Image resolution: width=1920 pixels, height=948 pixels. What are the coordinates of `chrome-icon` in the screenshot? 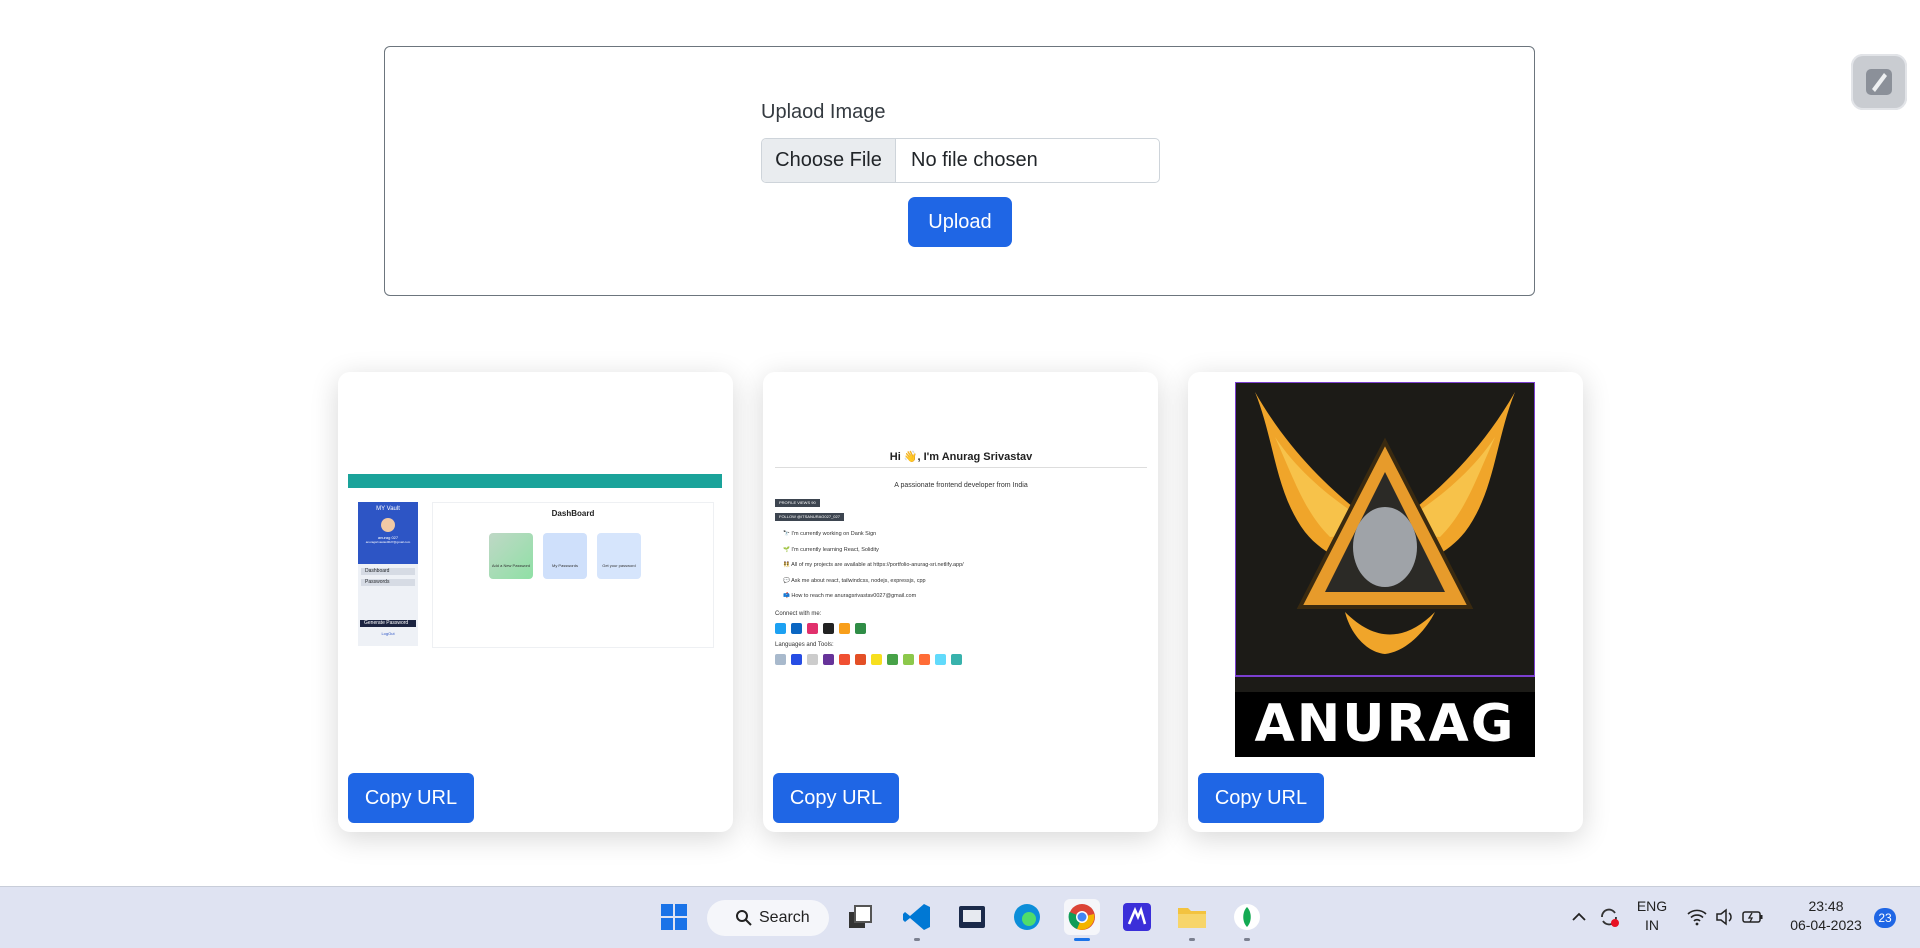 It's located at (1081, 917).